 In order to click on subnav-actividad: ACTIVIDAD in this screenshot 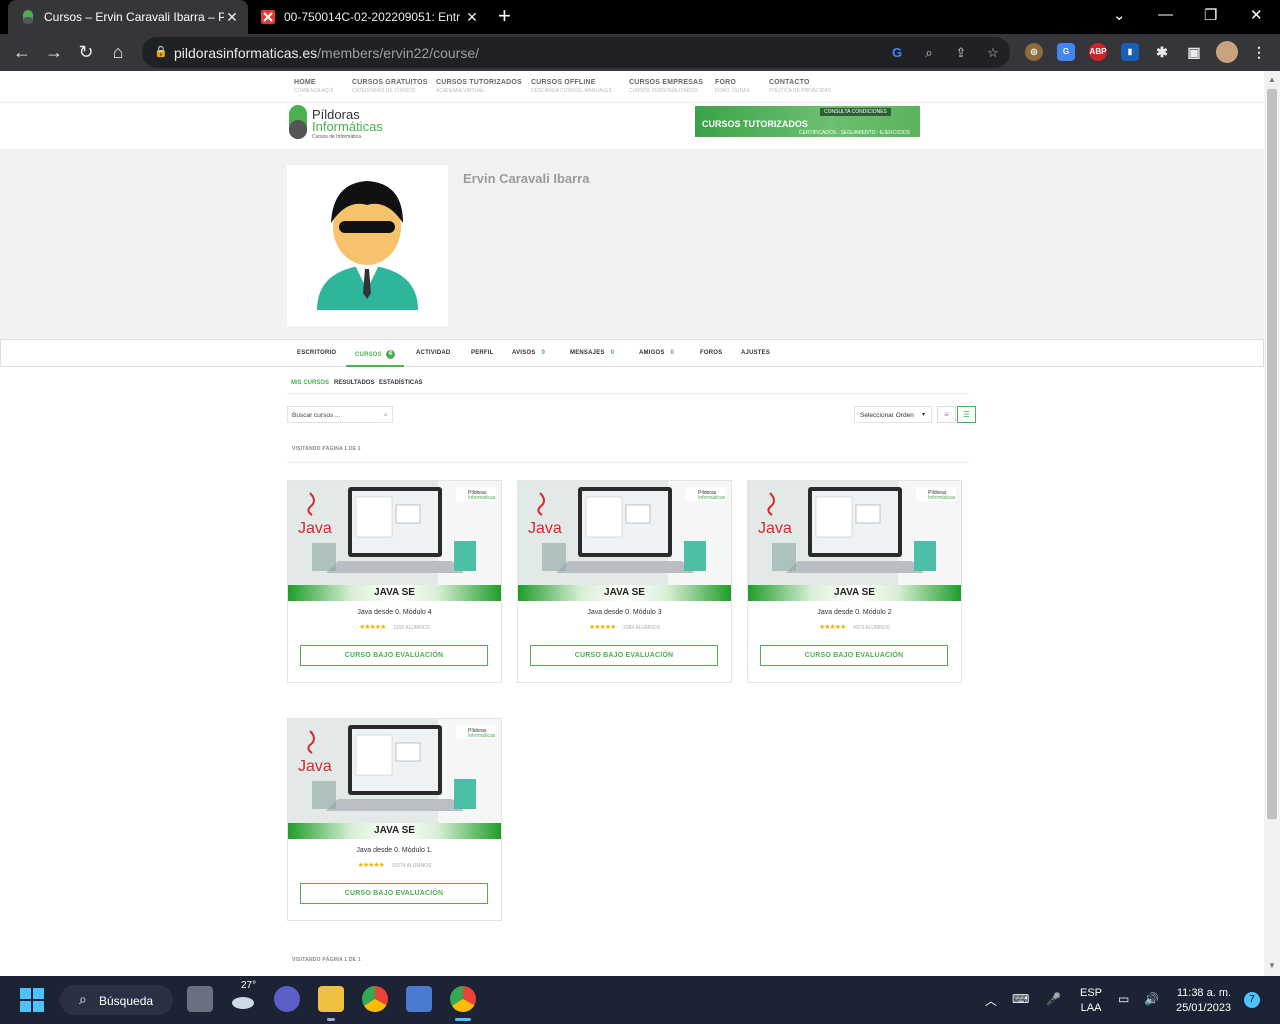, I will do `click(433, 353)`.